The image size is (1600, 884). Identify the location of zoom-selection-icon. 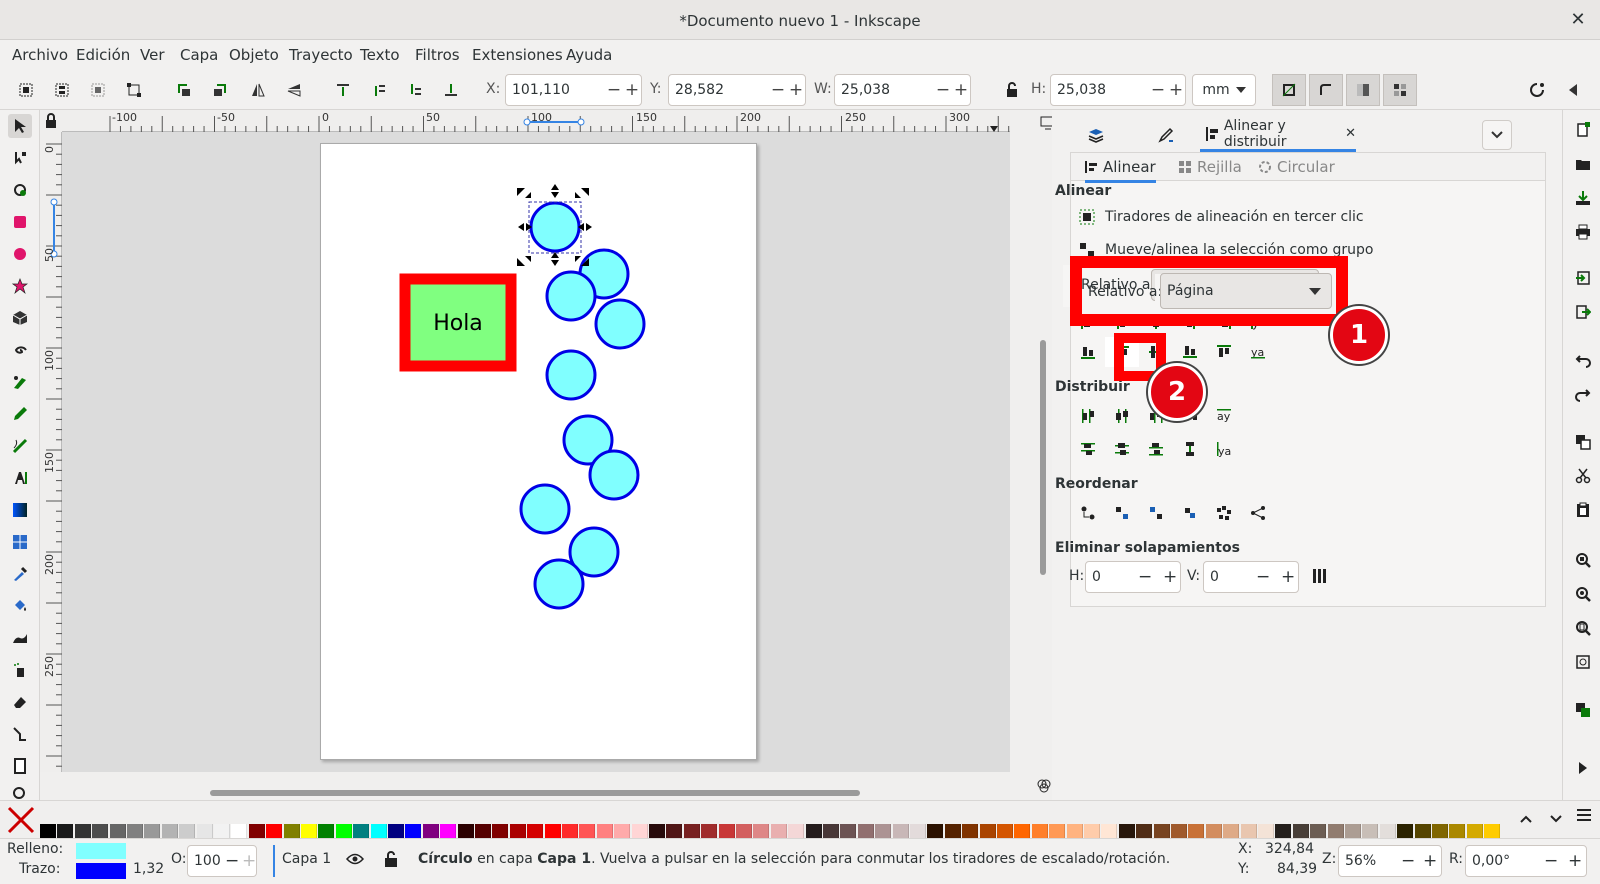
(1583, 560).